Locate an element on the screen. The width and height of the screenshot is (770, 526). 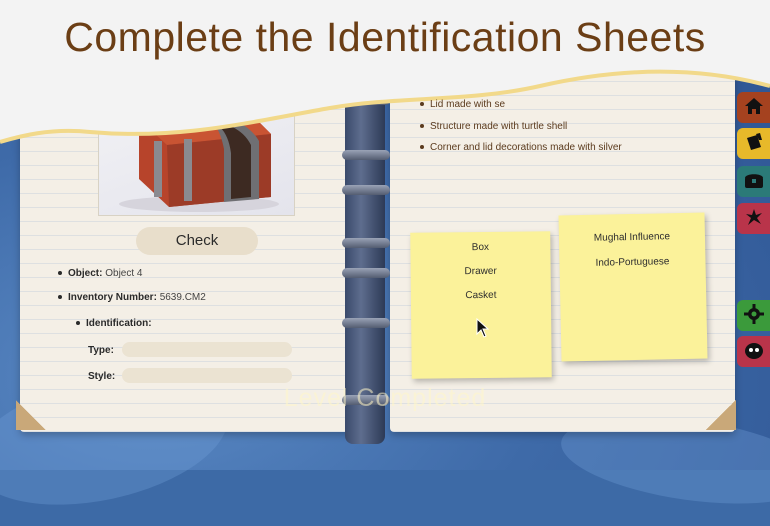
settings-tab is located at coordinates (753, 315).